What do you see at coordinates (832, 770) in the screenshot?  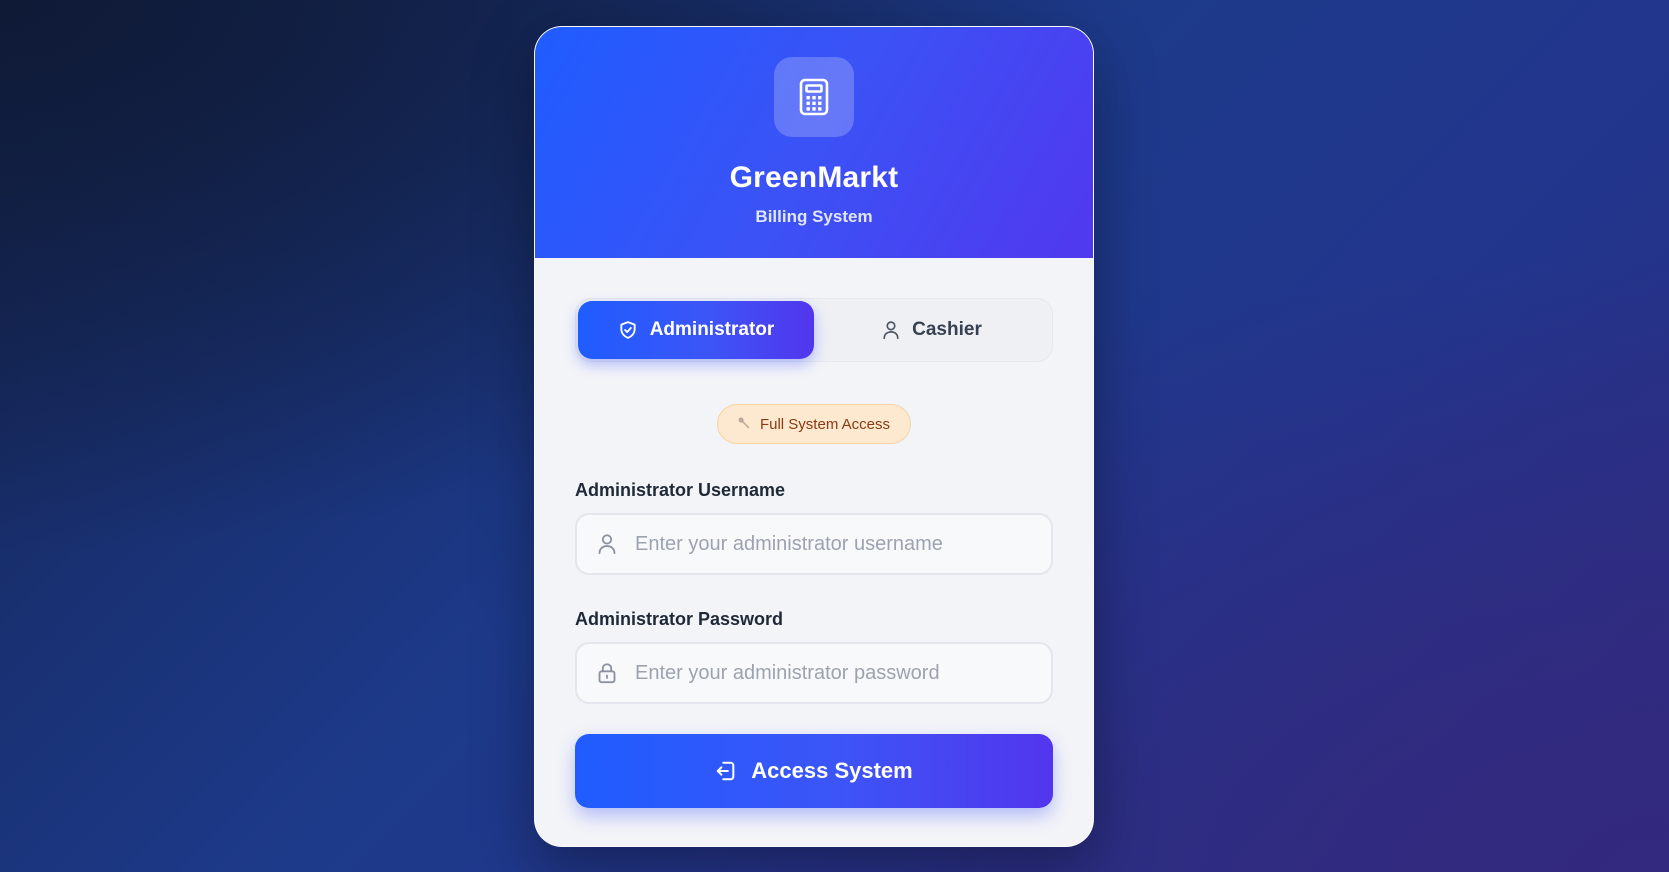 I see `access-system-label: Access System` at bounding box center [832, 770].